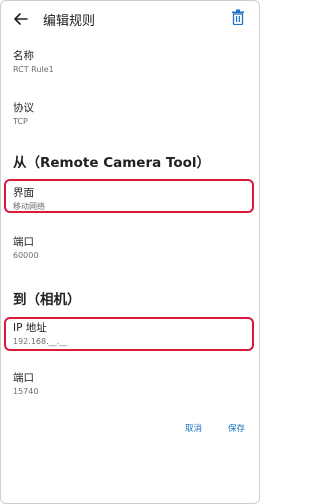 The height and width of the screenshot is (504, 320). I want to click on to-port-value: 15740, so click(26, 391).